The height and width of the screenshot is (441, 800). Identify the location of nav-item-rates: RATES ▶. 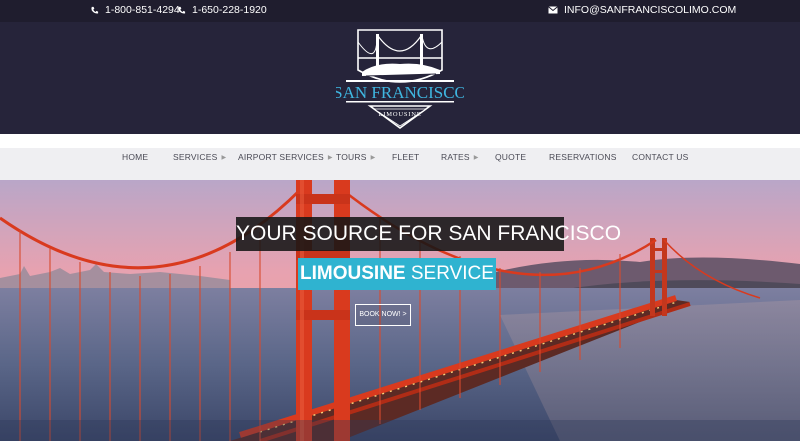
(460, 157).